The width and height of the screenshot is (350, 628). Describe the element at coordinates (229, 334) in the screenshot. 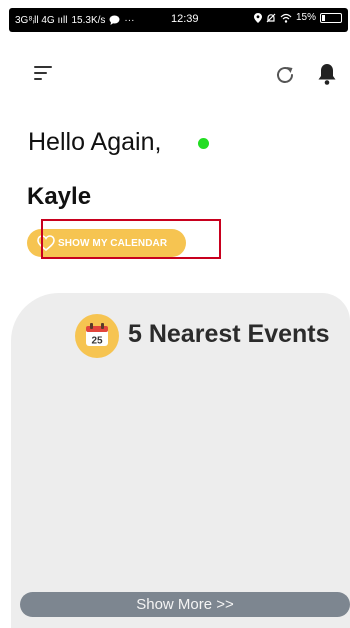

I see `events-title: 5 Nearest Events` at that location.